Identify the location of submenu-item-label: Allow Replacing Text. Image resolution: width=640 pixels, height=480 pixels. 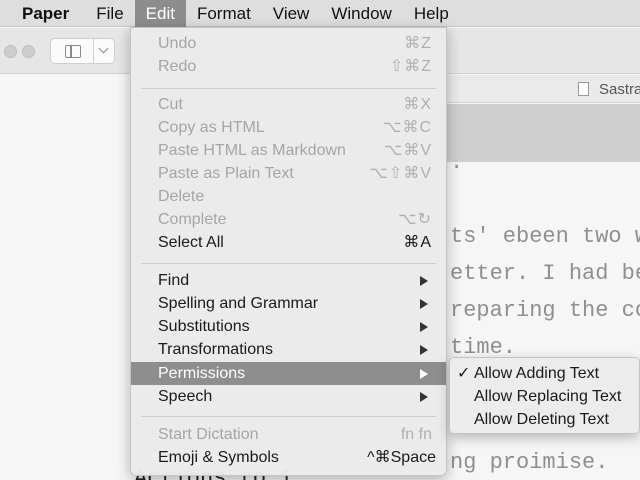
(548, 396).